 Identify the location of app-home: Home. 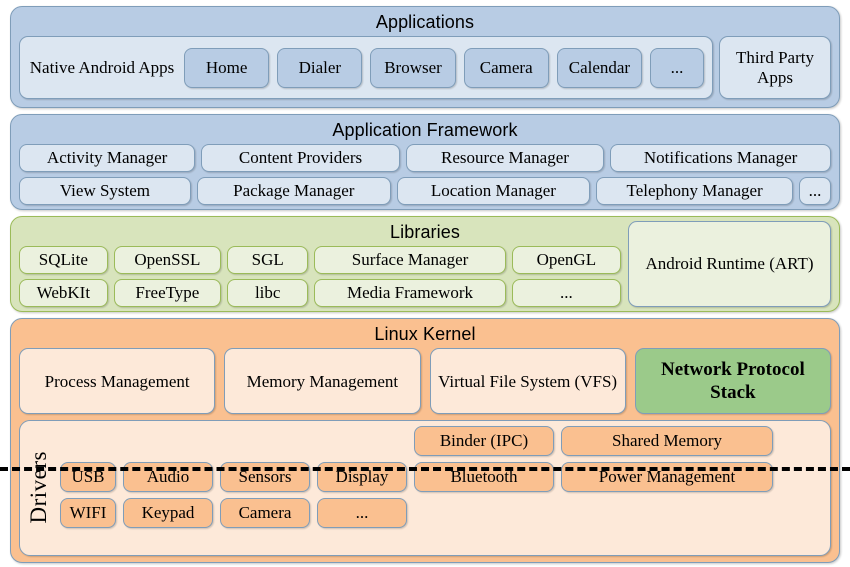
(227, 67).